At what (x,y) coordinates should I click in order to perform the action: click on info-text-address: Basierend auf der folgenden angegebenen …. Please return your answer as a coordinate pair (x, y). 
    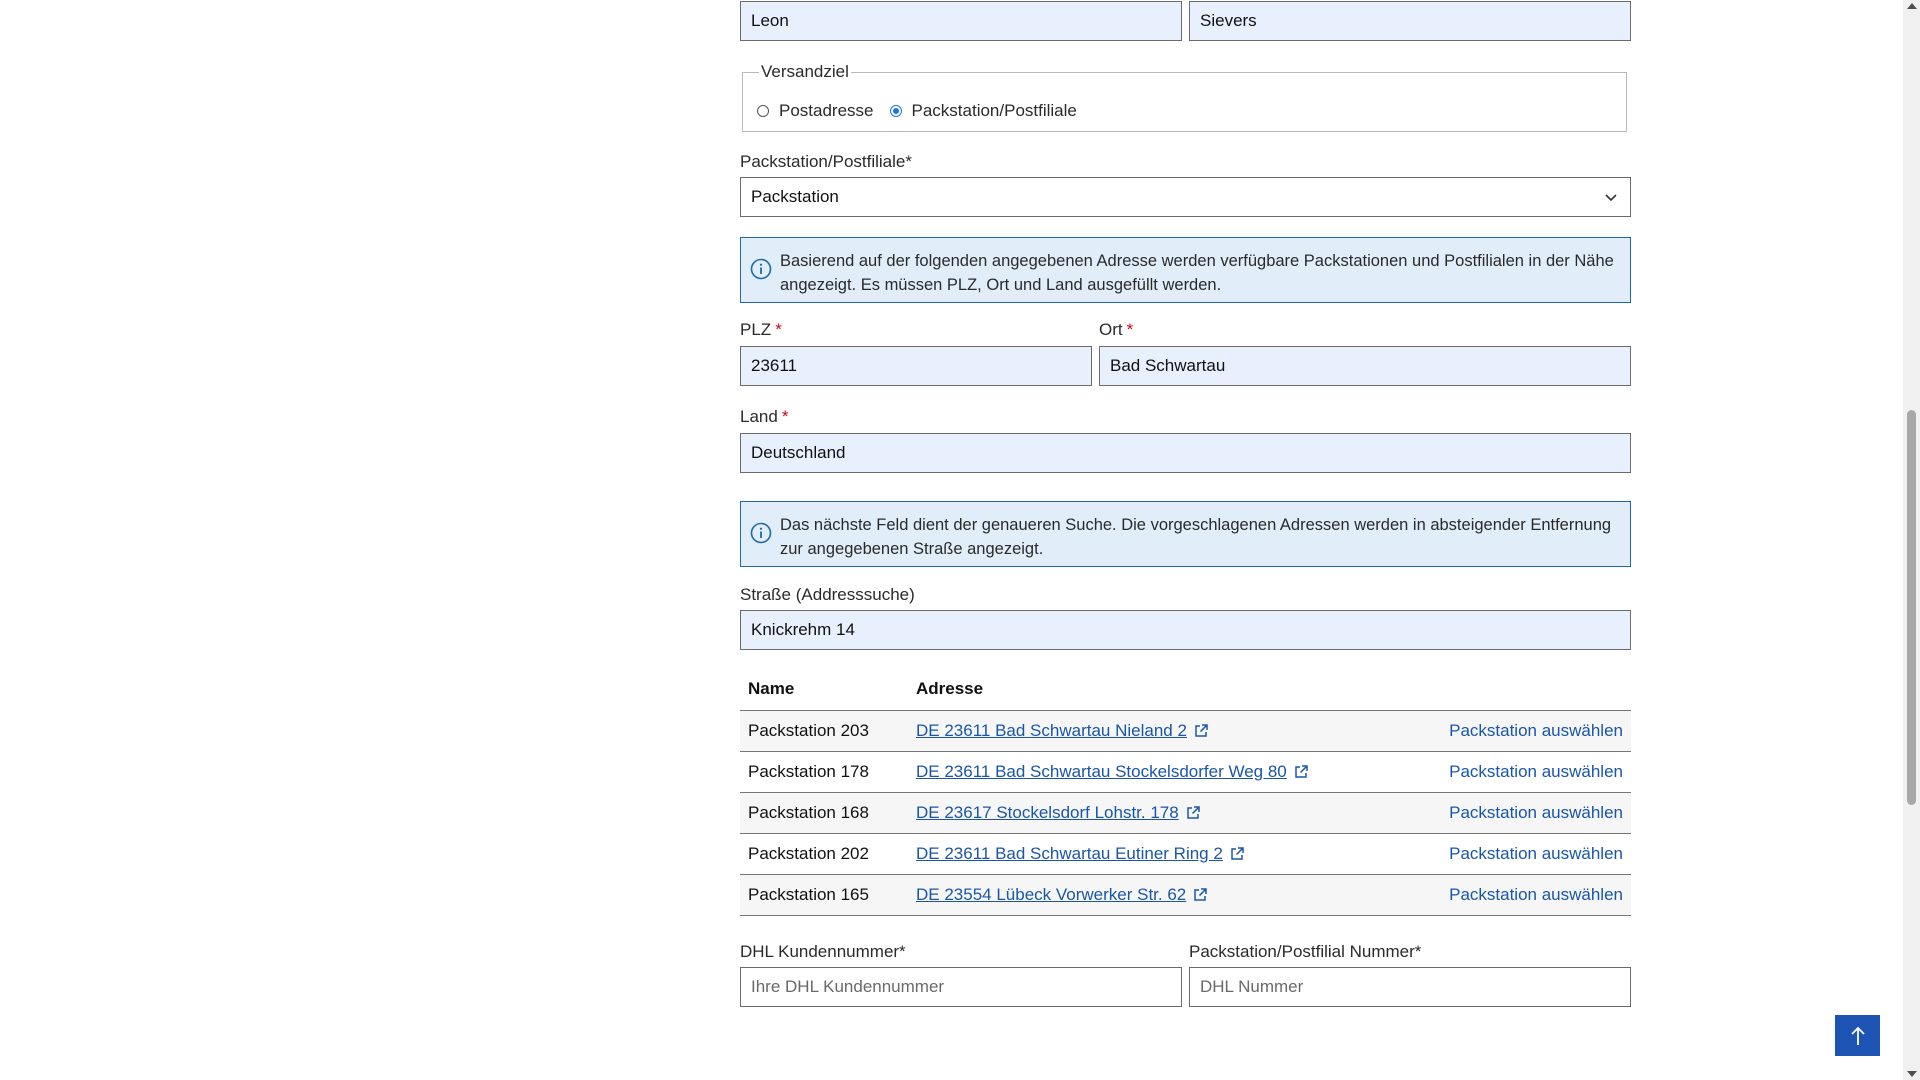
    Looking at the image, I should click on (1197, 273).